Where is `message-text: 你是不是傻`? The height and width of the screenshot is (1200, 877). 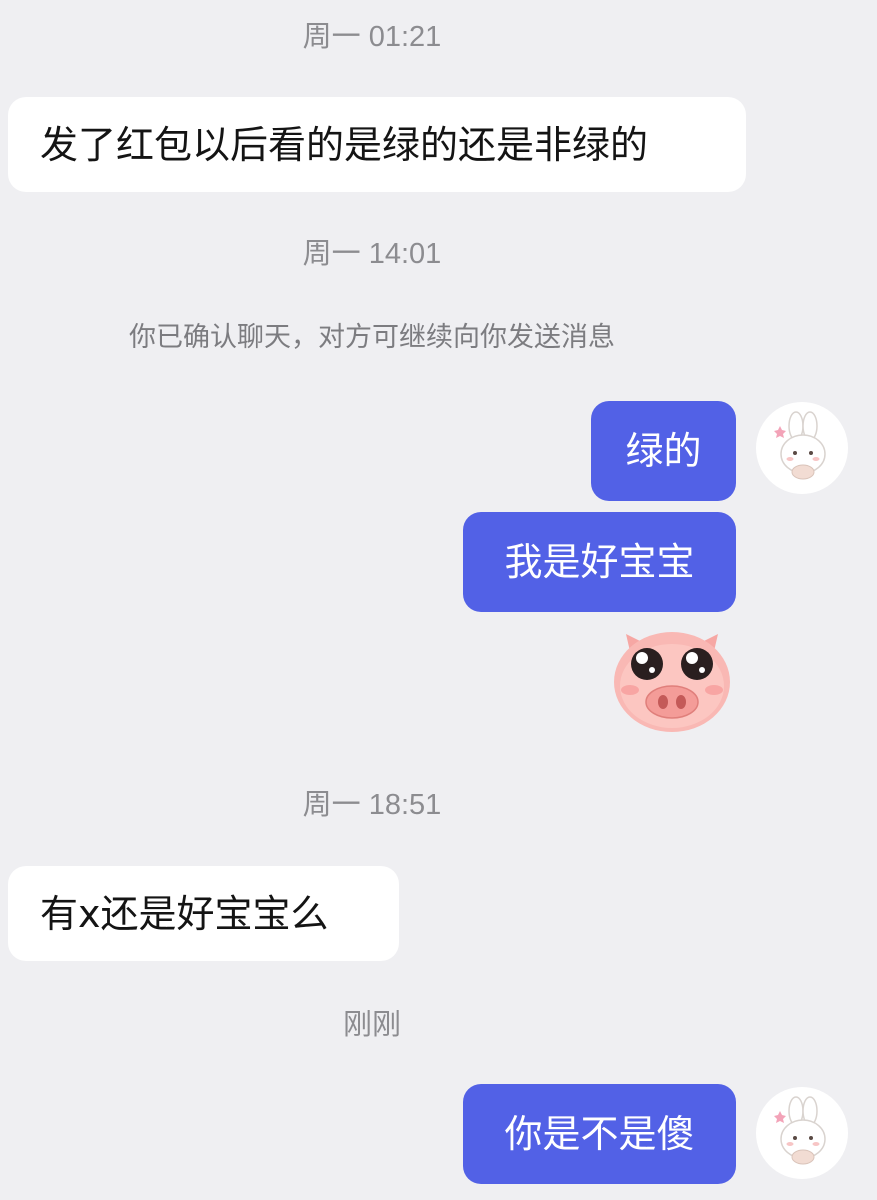 message-text: 你是不是傻 is located at coordinates (599, 1134).